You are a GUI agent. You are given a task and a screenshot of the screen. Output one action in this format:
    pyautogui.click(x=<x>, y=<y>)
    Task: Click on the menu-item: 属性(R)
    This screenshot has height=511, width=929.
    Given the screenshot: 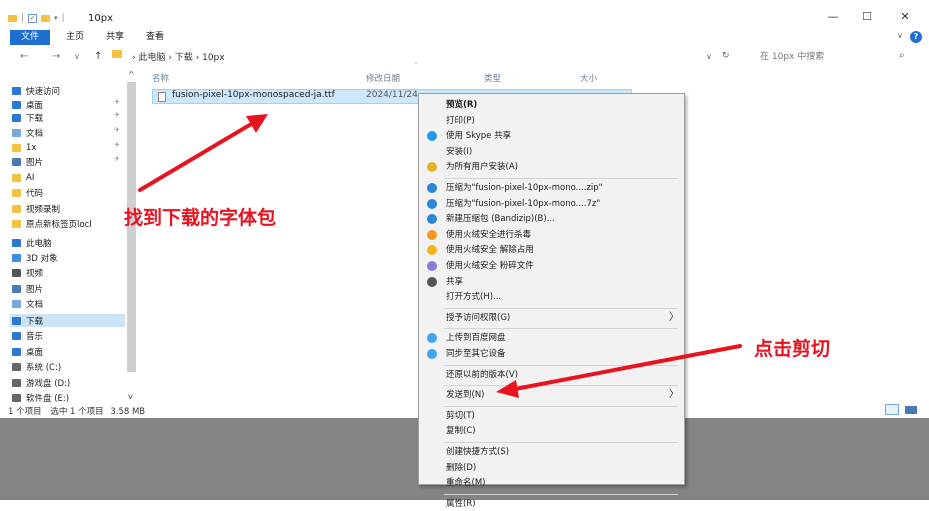 What is the action you would take?
    pyautogui.click(x=551, y=504)
    